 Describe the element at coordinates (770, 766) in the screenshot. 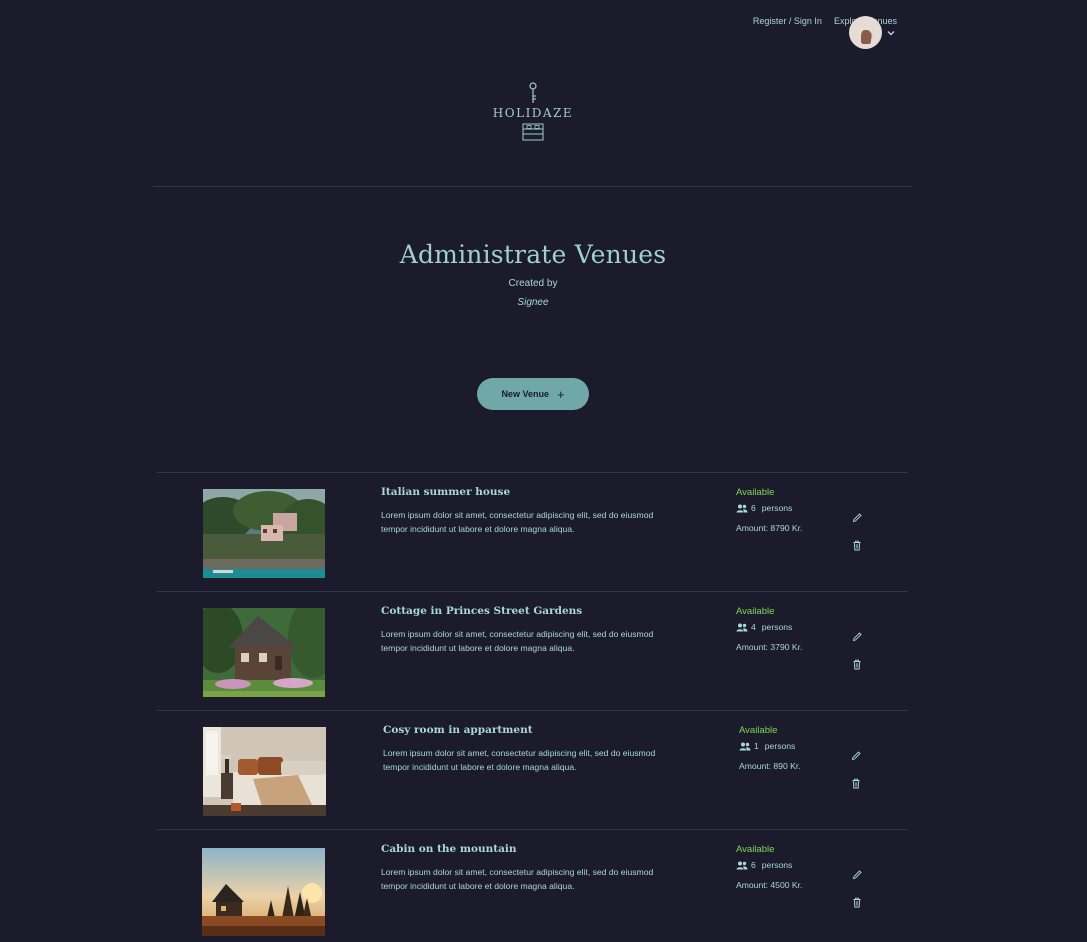

I see `venue-amount: Amount: 890 Kr.` at that location.